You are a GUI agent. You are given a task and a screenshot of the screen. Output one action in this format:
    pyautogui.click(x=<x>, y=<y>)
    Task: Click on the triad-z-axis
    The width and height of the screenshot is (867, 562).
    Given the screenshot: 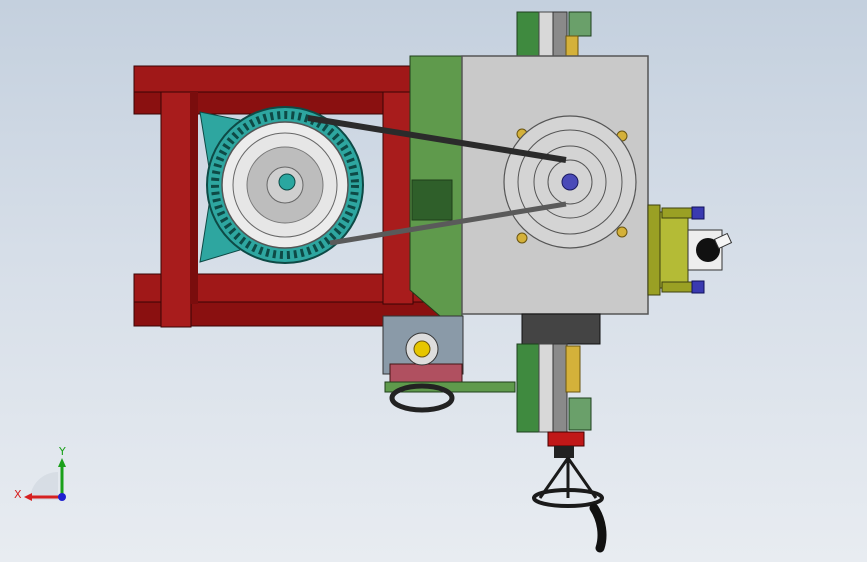 What is the action you would take?
    pyautogui.click(x=62, y=497)
    